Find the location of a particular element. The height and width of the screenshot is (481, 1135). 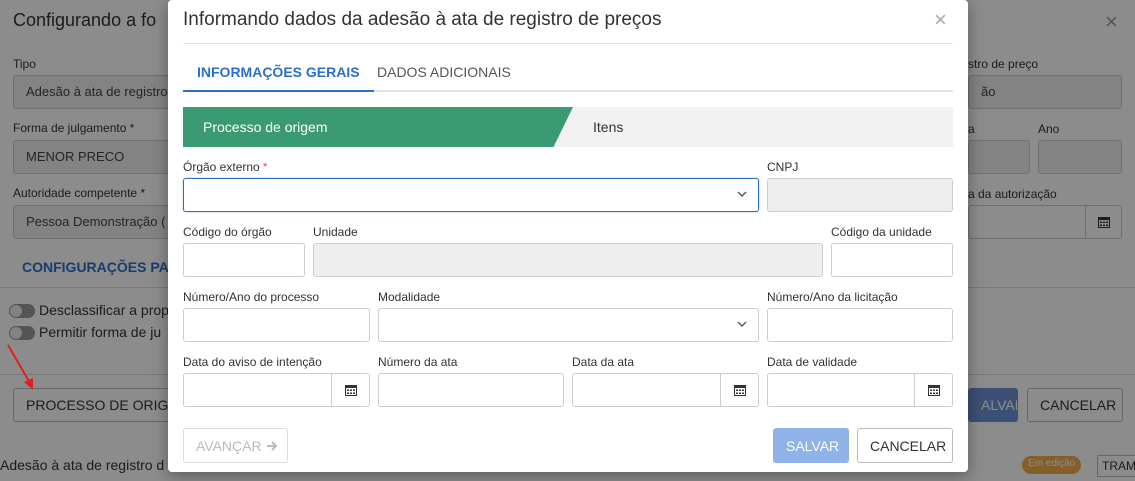

step-processo-origem: Processo de origem is located at coordinates (378, 127).